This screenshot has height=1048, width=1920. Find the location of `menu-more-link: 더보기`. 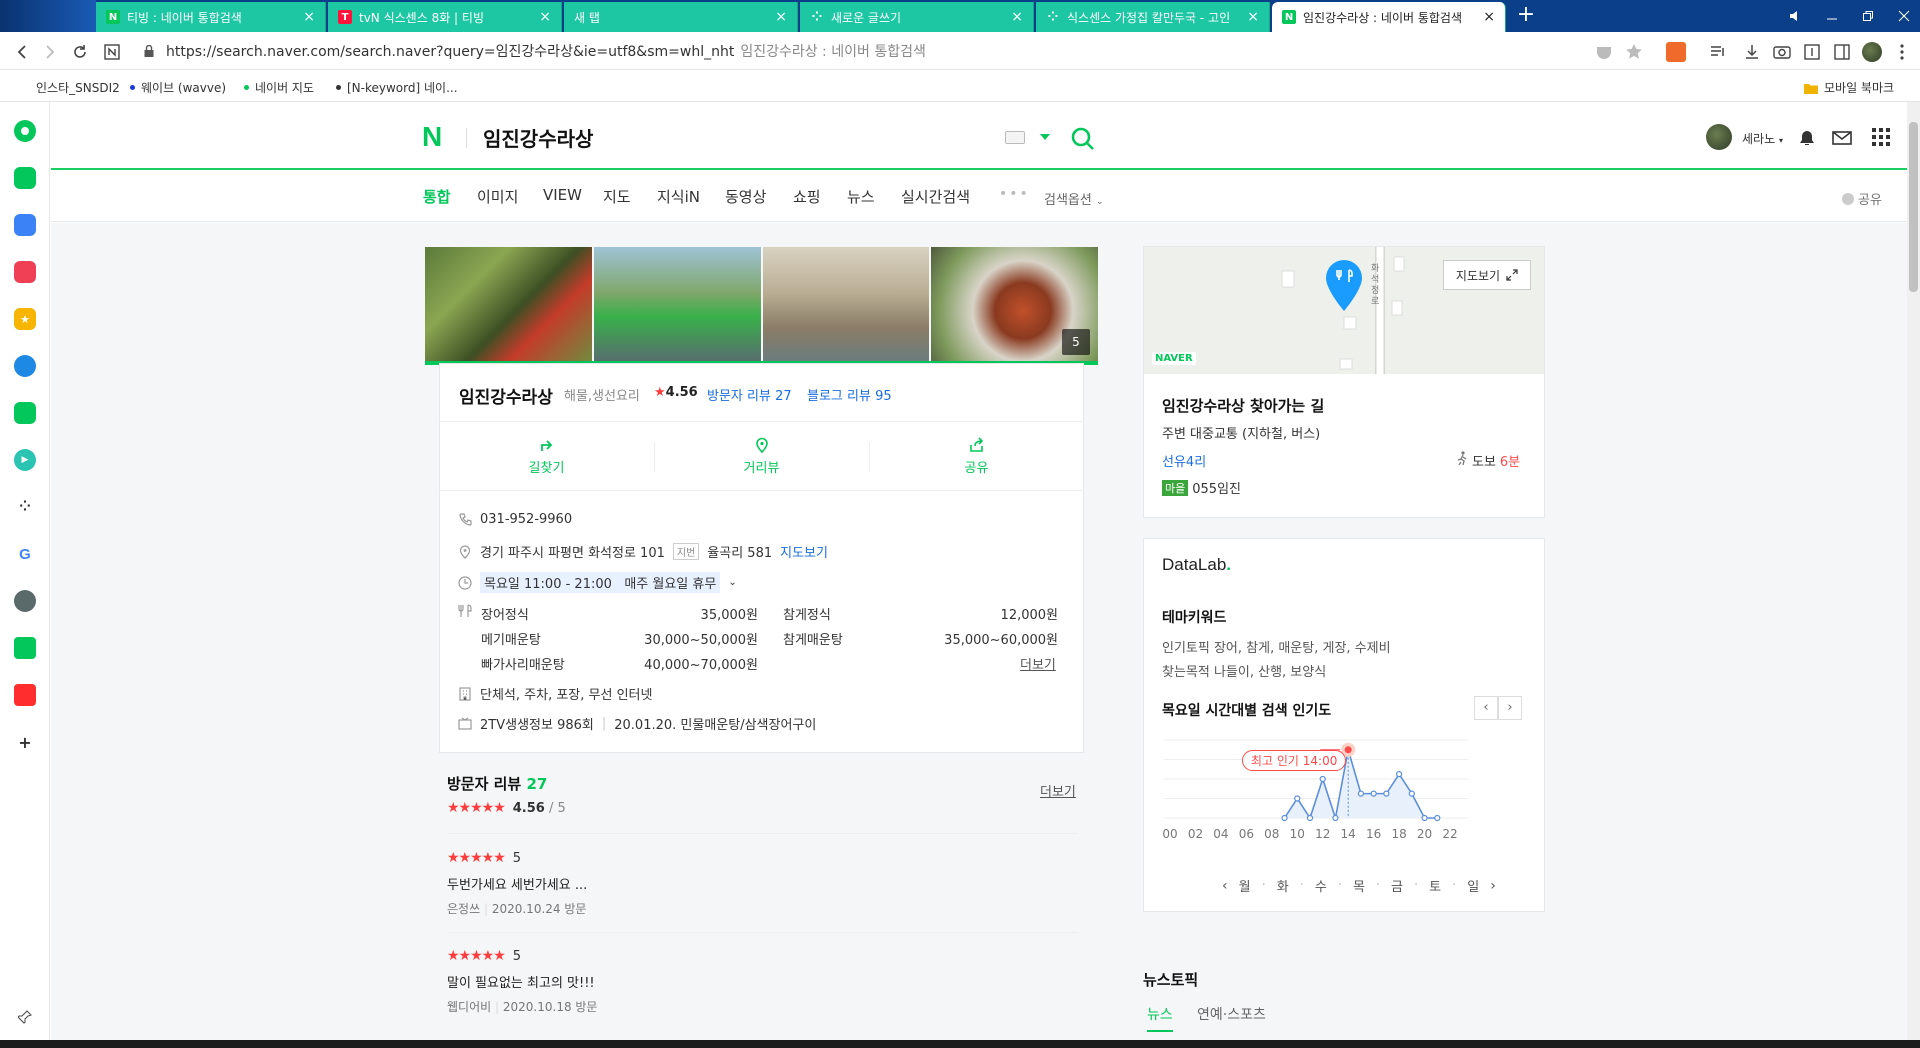

menu-more-link: 더보기 is located at coordinates (1038, 663).